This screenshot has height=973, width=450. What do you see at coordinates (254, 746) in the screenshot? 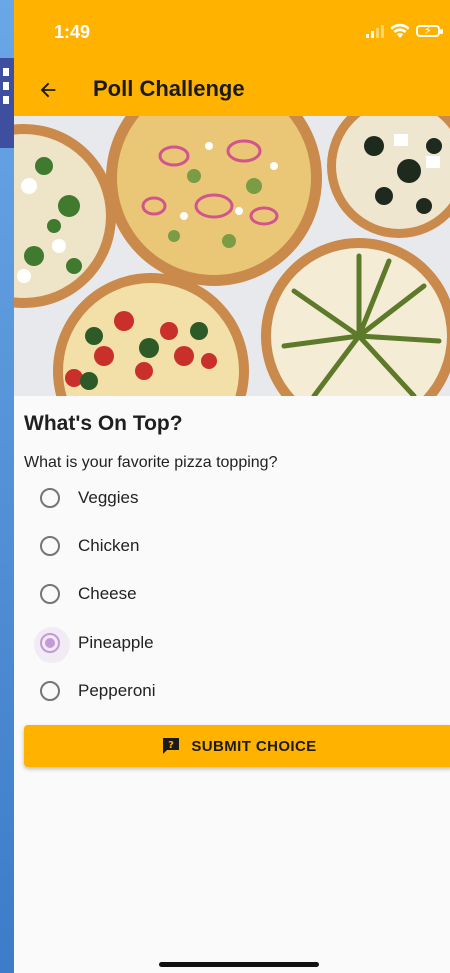
I see `submit-button-label: SUBMIT CHOICE` at bounding box center [254, 746].